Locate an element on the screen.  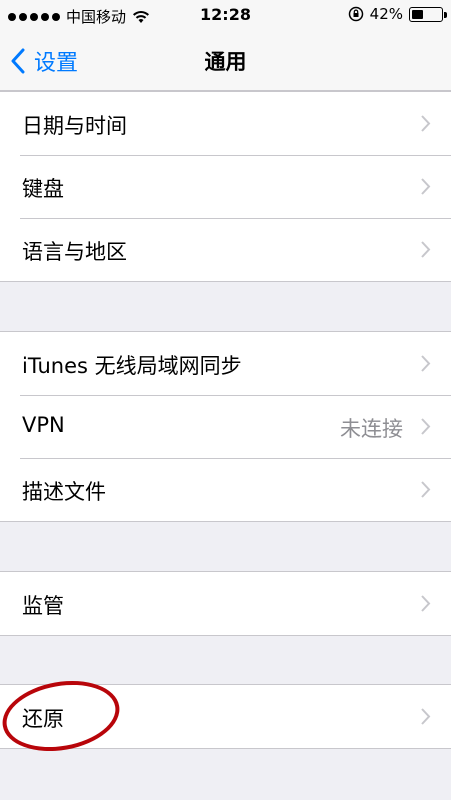
list-item-keyboard: 键盘 is located at coordinates (225, 186).